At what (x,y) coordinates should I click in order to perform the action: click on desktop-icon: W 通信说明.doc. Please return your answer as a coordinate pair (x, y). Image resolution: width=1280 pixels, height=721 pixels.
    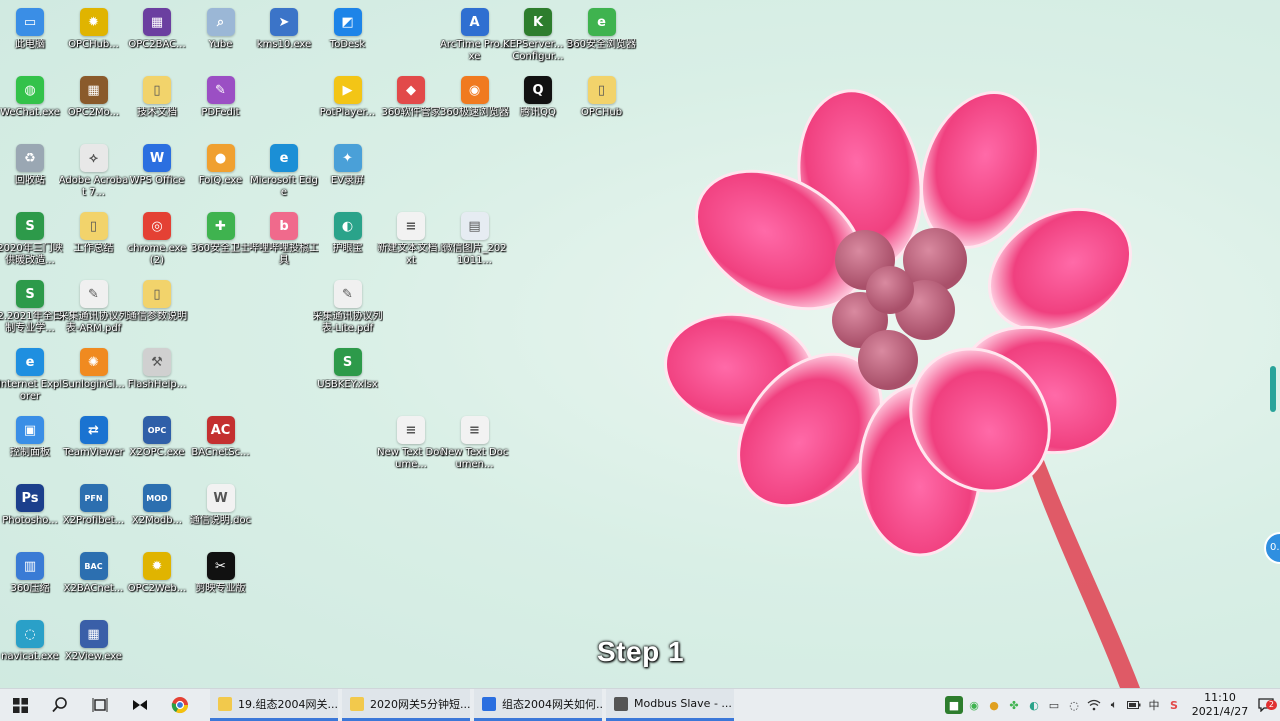
    Looking at the image, I should click on (221, 513).